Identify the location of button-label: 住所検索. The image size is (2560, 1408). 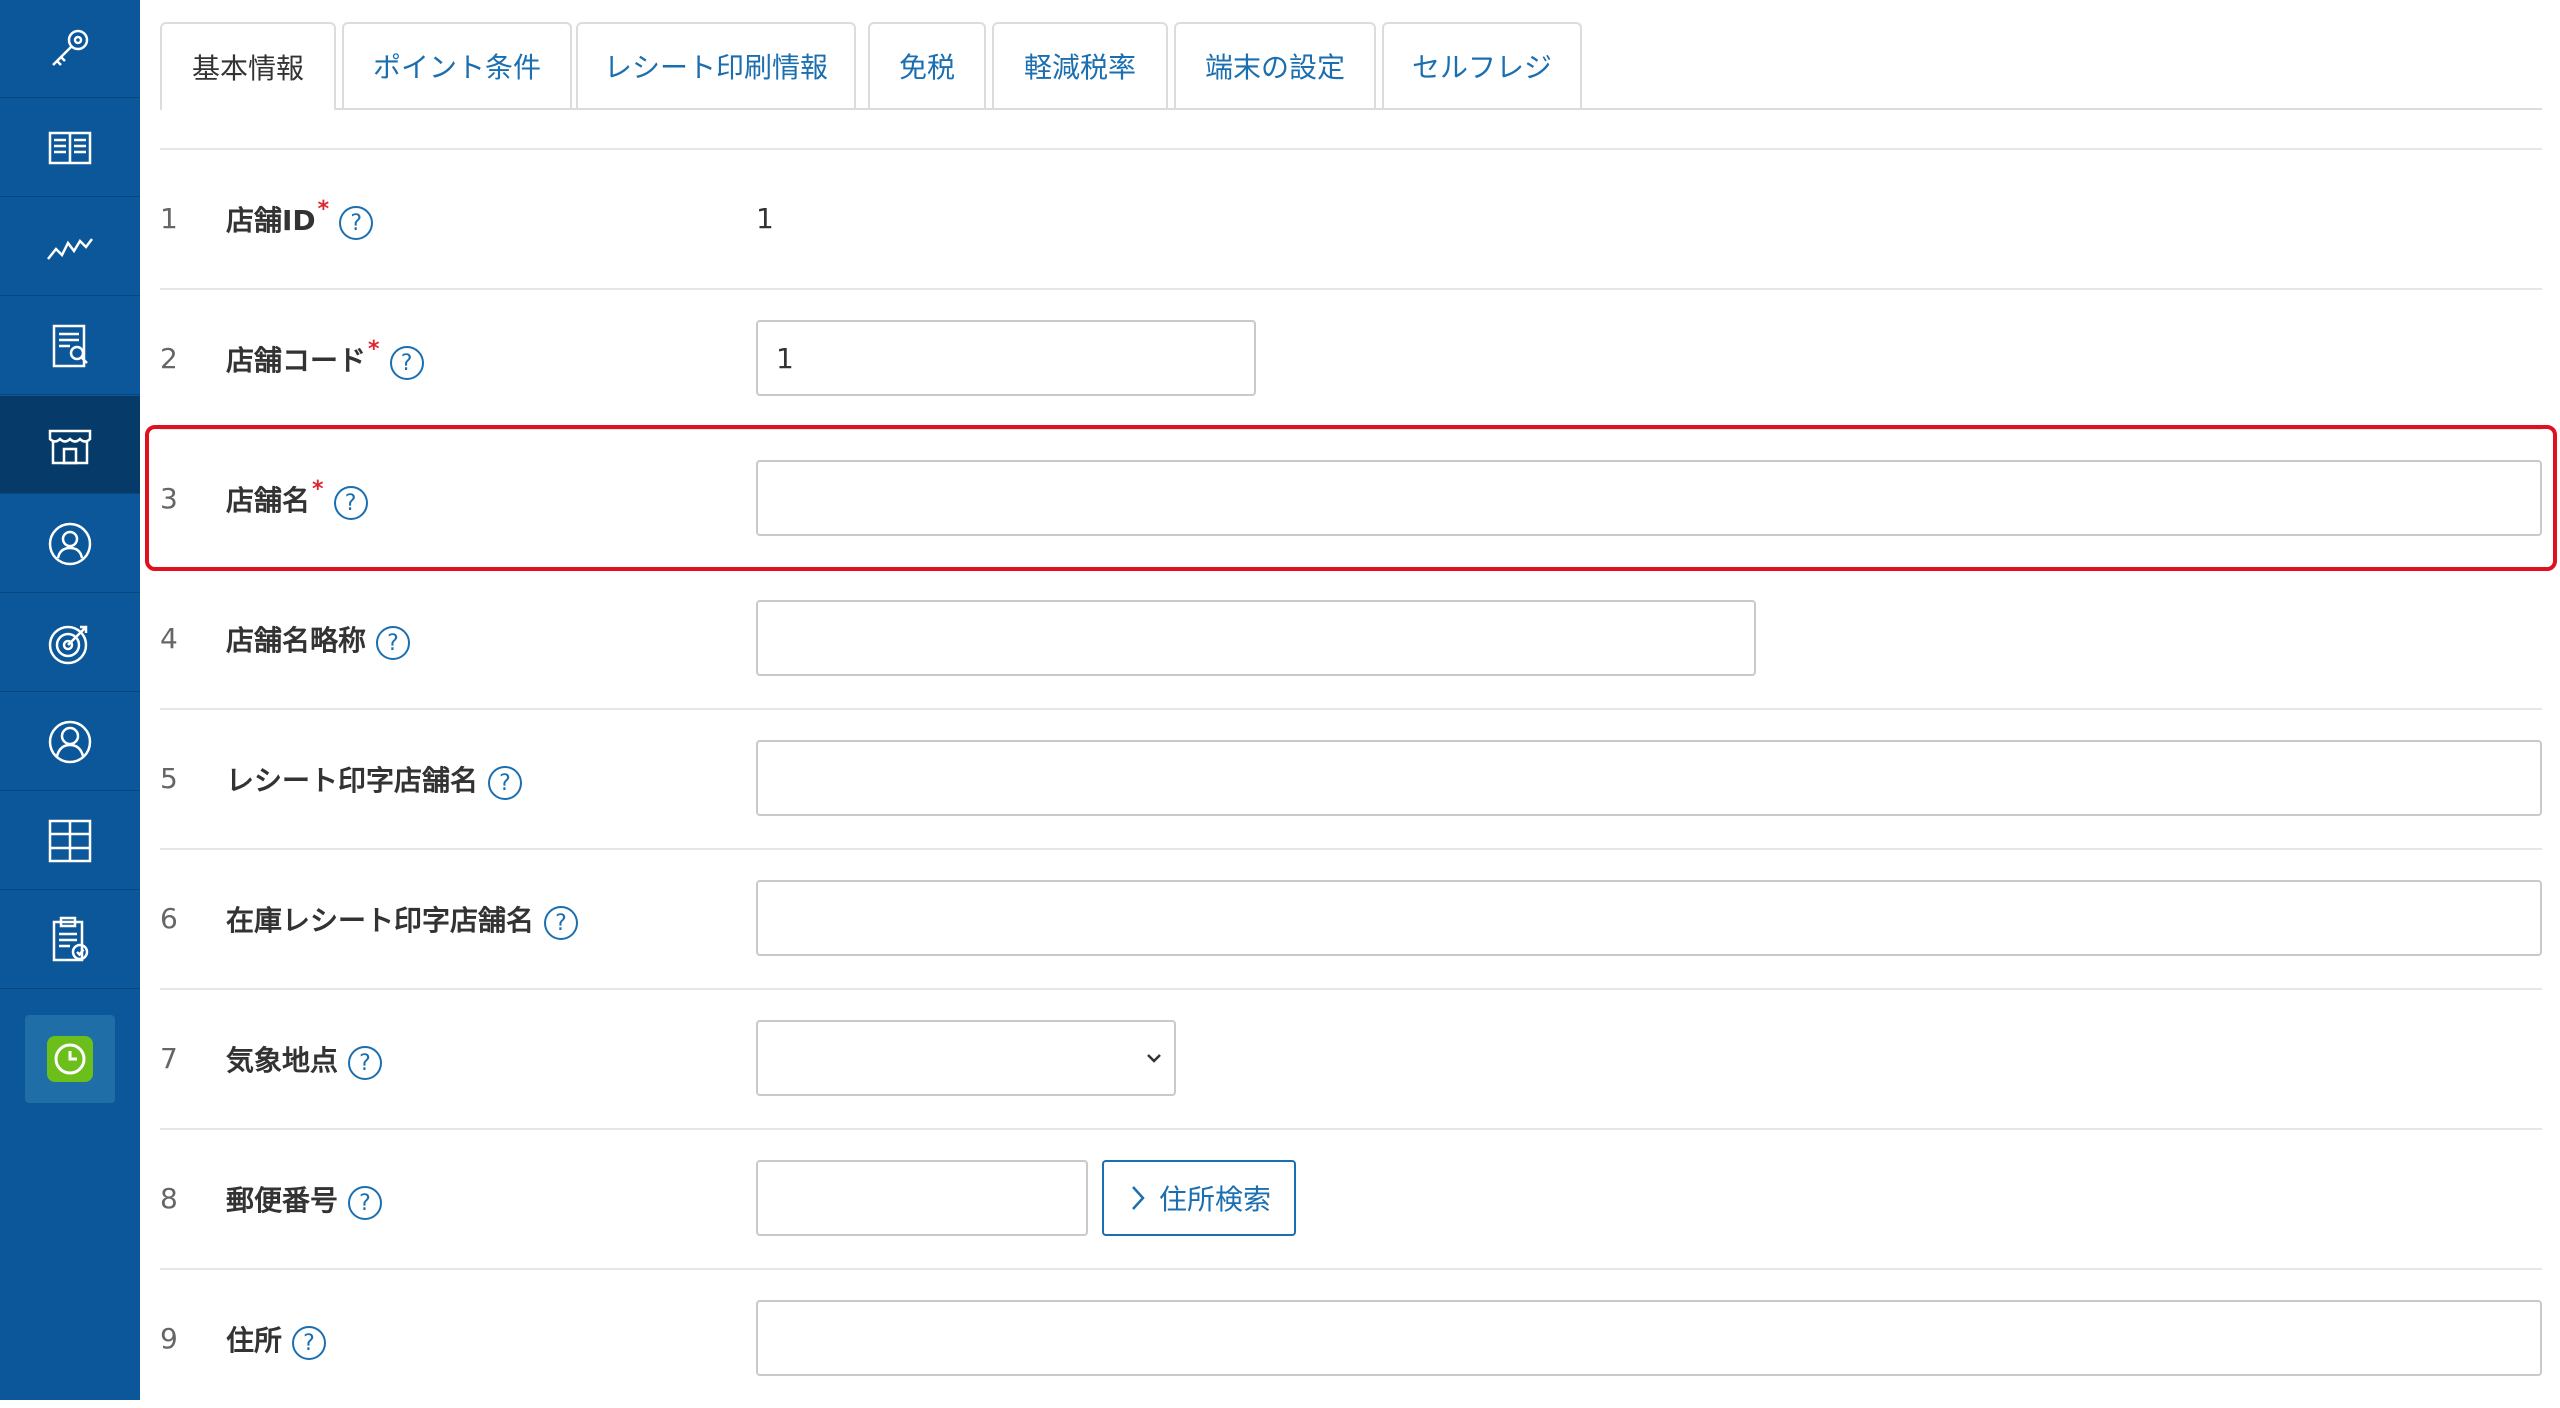
(1214, 1199).